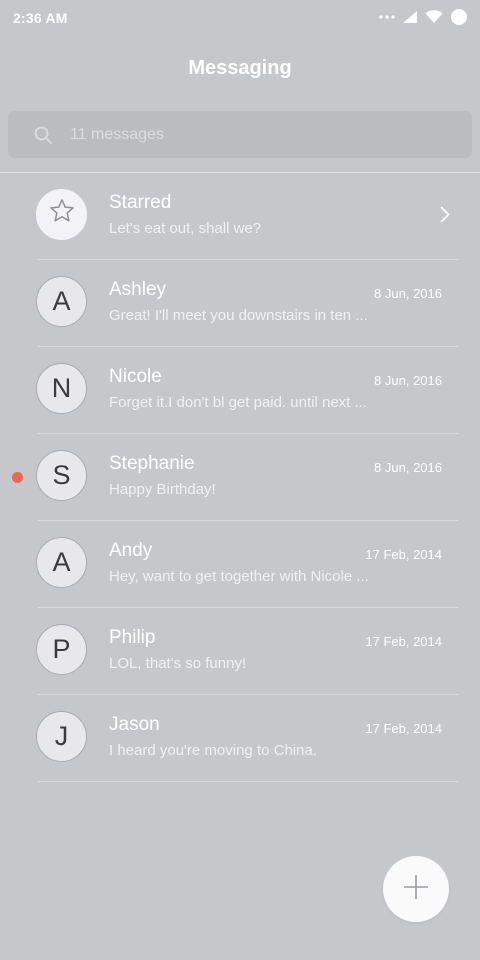 The image size is (480, 960). I want to click on wifi-icon, so click(434, 17).